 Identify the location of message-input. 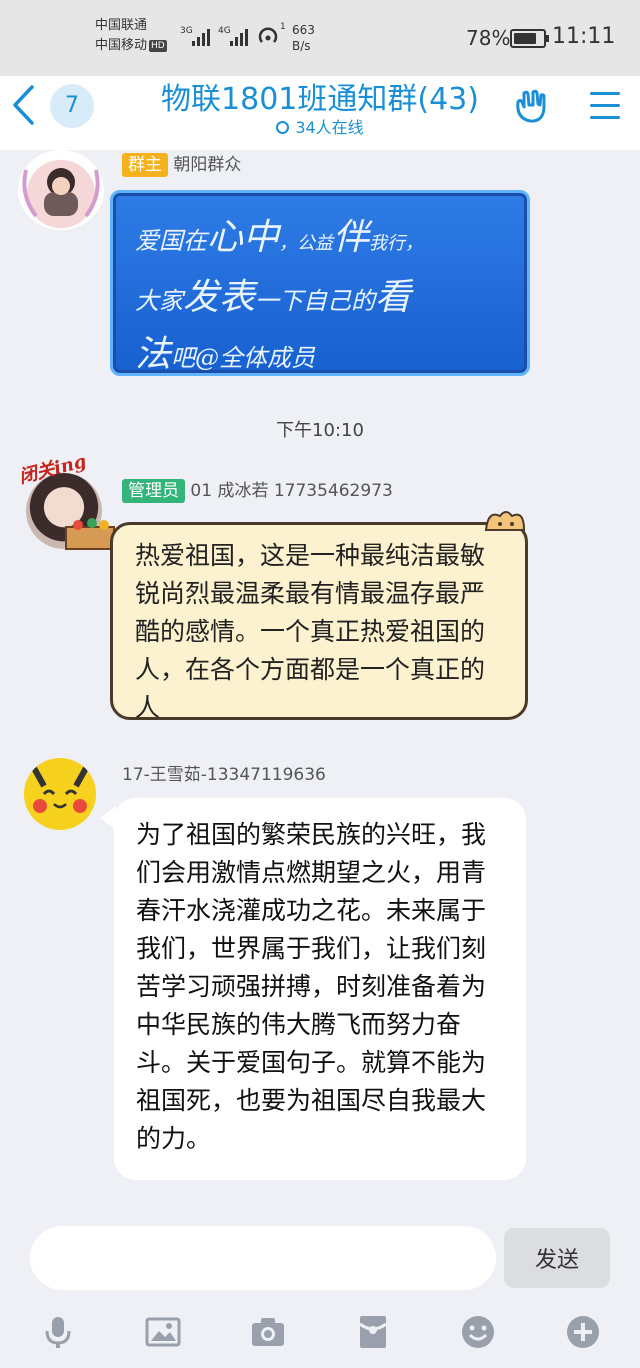
(263, 1258).